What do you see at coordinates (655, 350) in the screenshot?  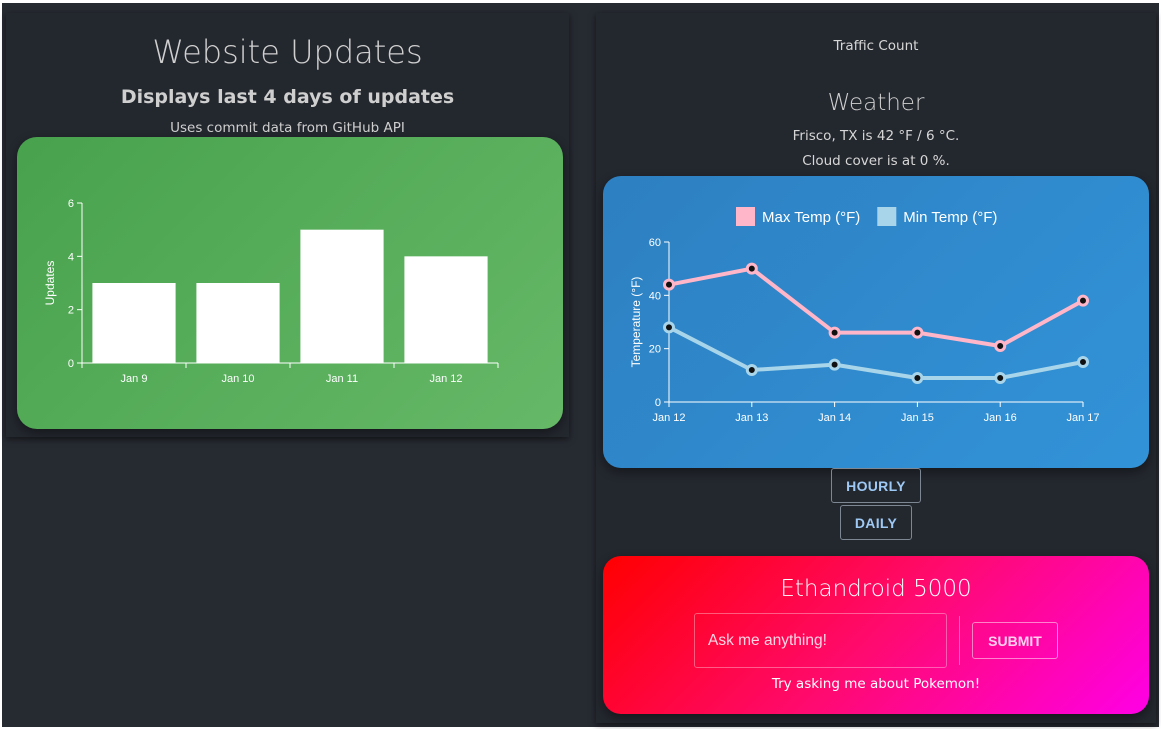 I see `y-tick-label: 20` at bounding box center [655, 350].